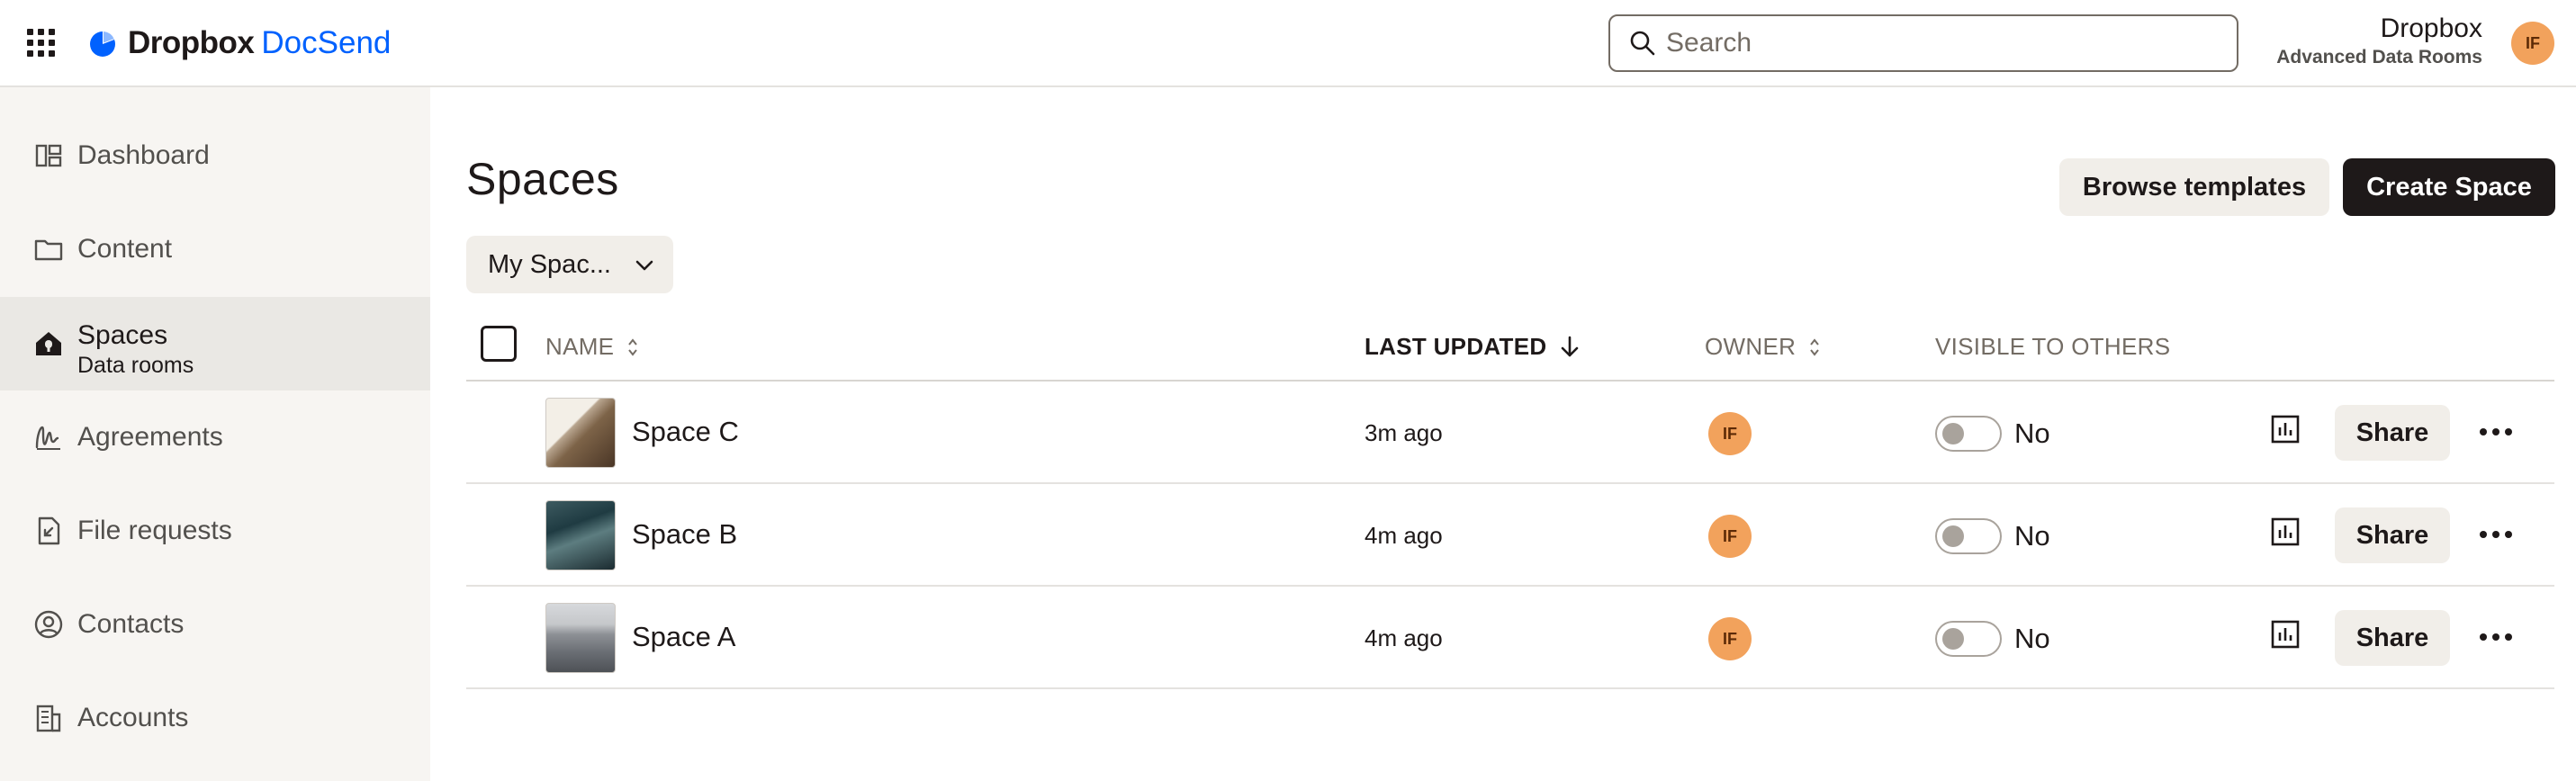  What do you see at coordinates (684, 534) in the screenshot?
I see `space-name: Space B` at bounding box center [684, 534].